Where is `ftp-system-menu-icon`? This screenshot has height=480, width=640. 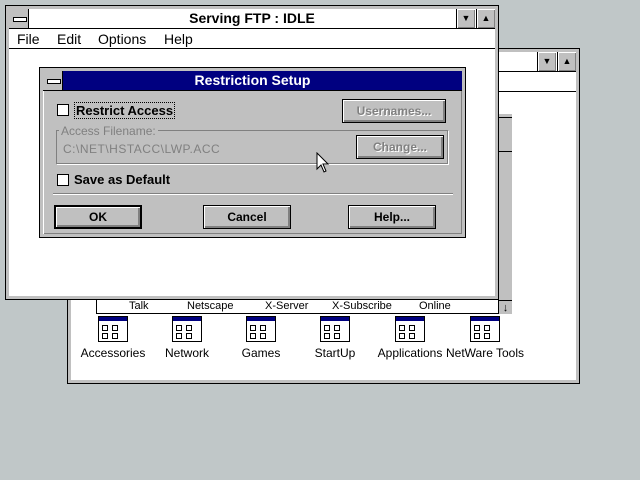 ftp-system-menu-icon is located at coordinates (19, 18).